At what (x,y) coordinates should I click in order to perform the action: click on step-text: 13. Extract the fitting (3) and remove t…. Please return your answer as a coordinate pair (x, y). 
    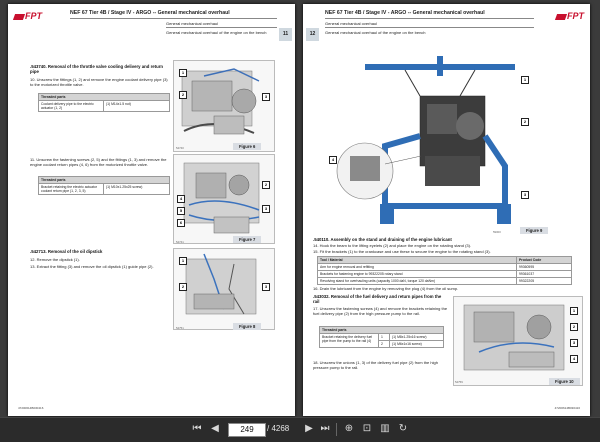
    Looking at the image, I should click on (92, 266).